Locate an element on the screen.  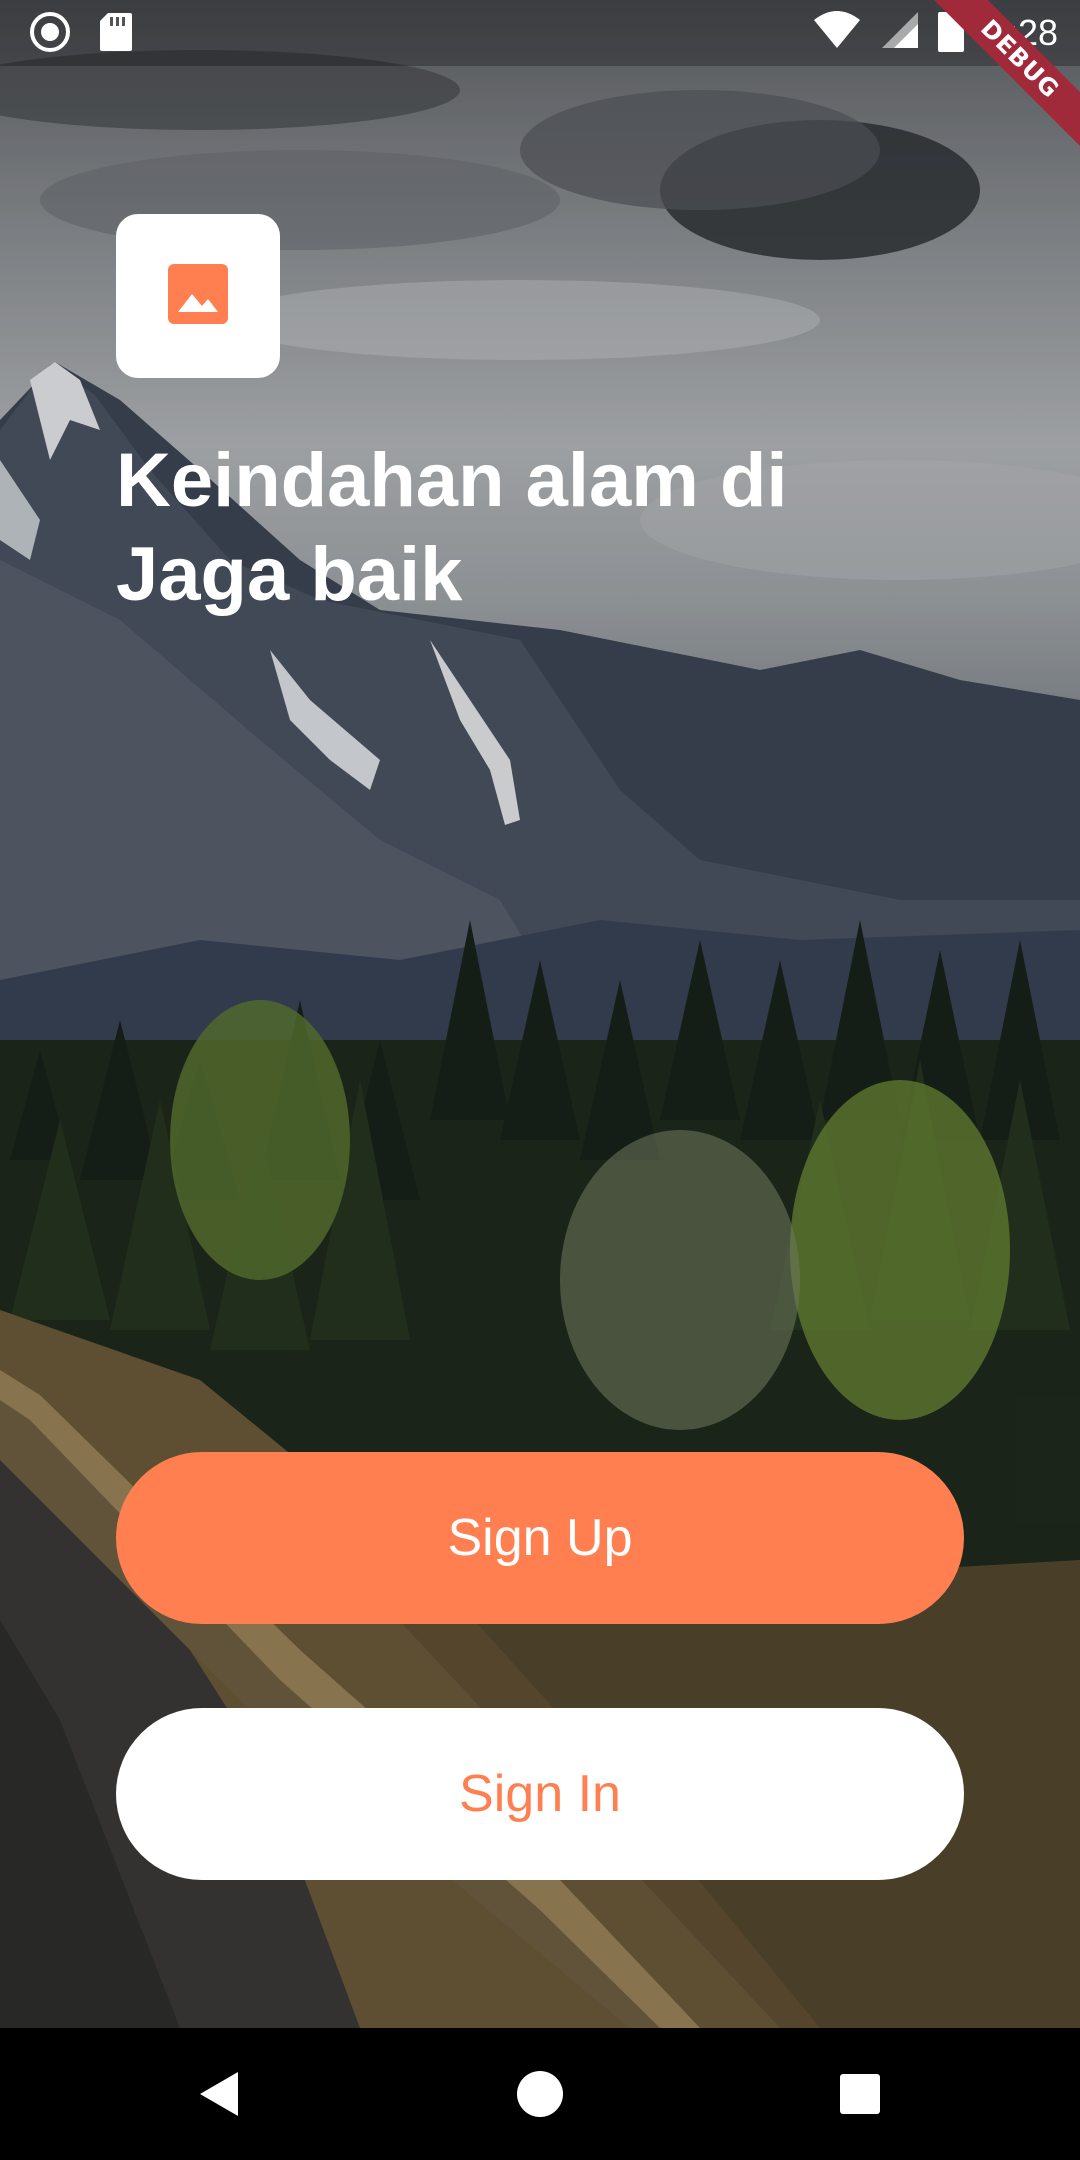
home-icon is located at coordinates (540, 2094).